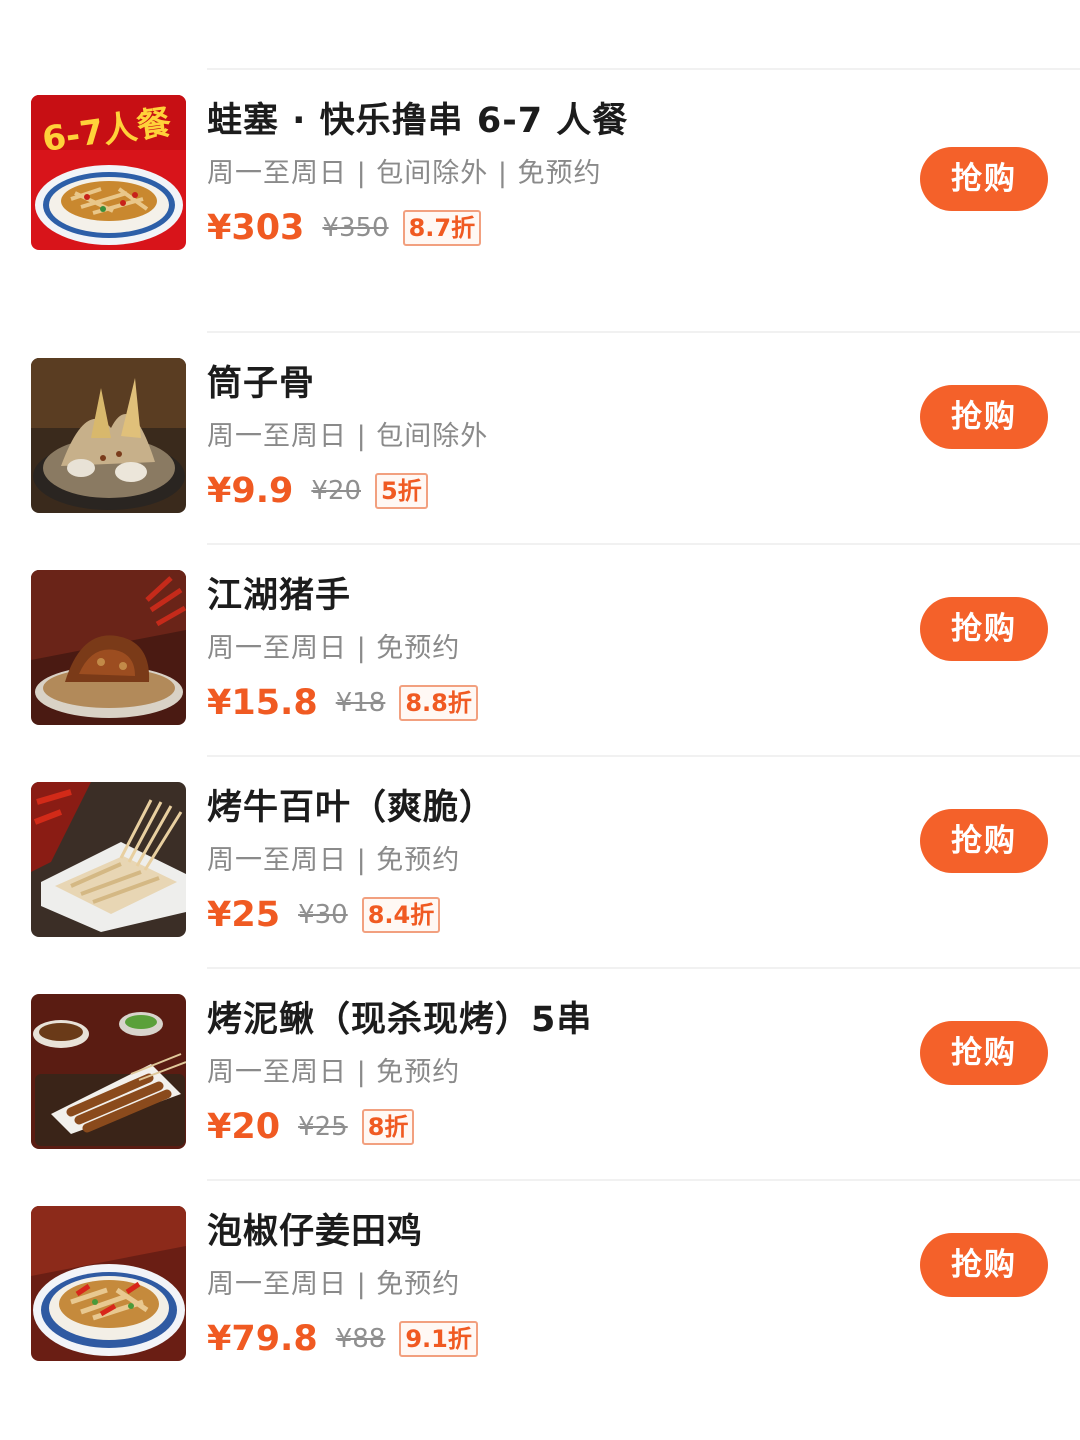 This screenshot has width=1080, height=1440. I want to click on original-price: ¥25, so click(323, 1127).